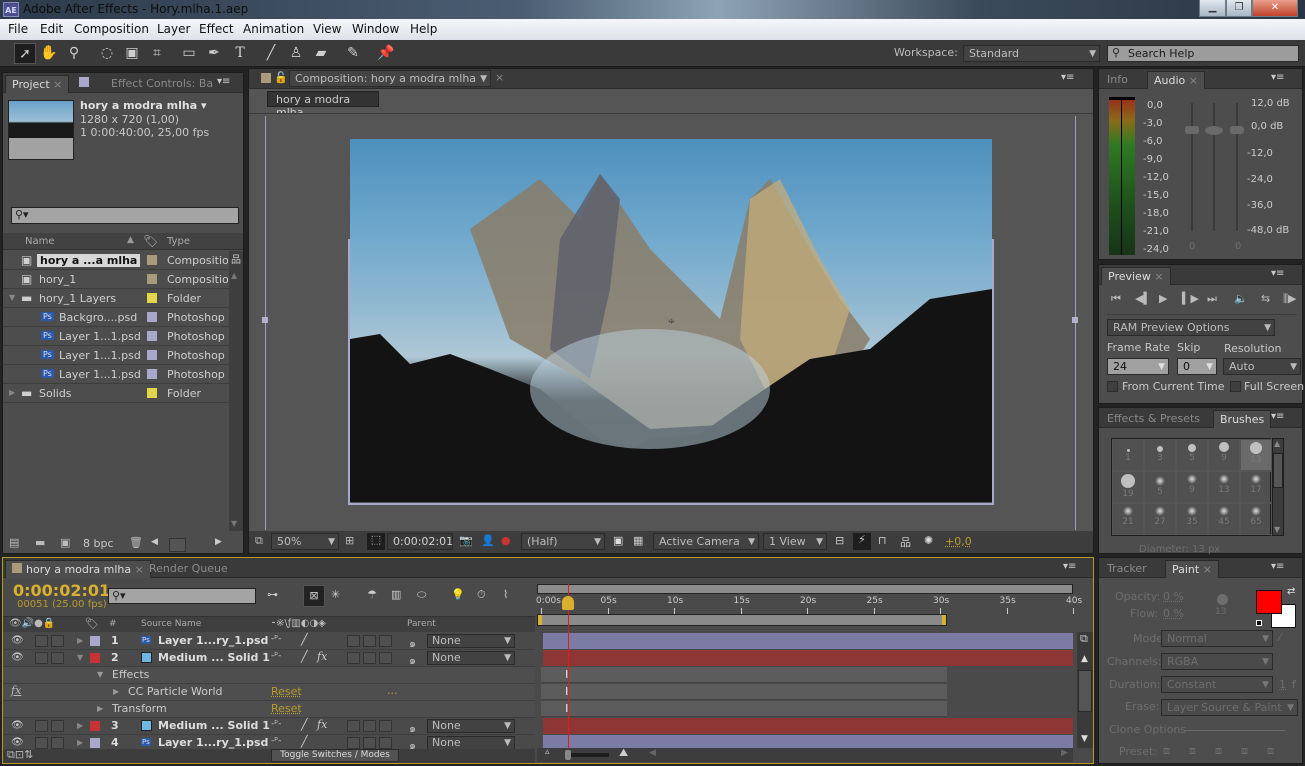  What do you see at coordinates (795, 541) in the screenshot?
I see `view-layout-dropdown: 1 View ▼` at bounding box center [795, 541].